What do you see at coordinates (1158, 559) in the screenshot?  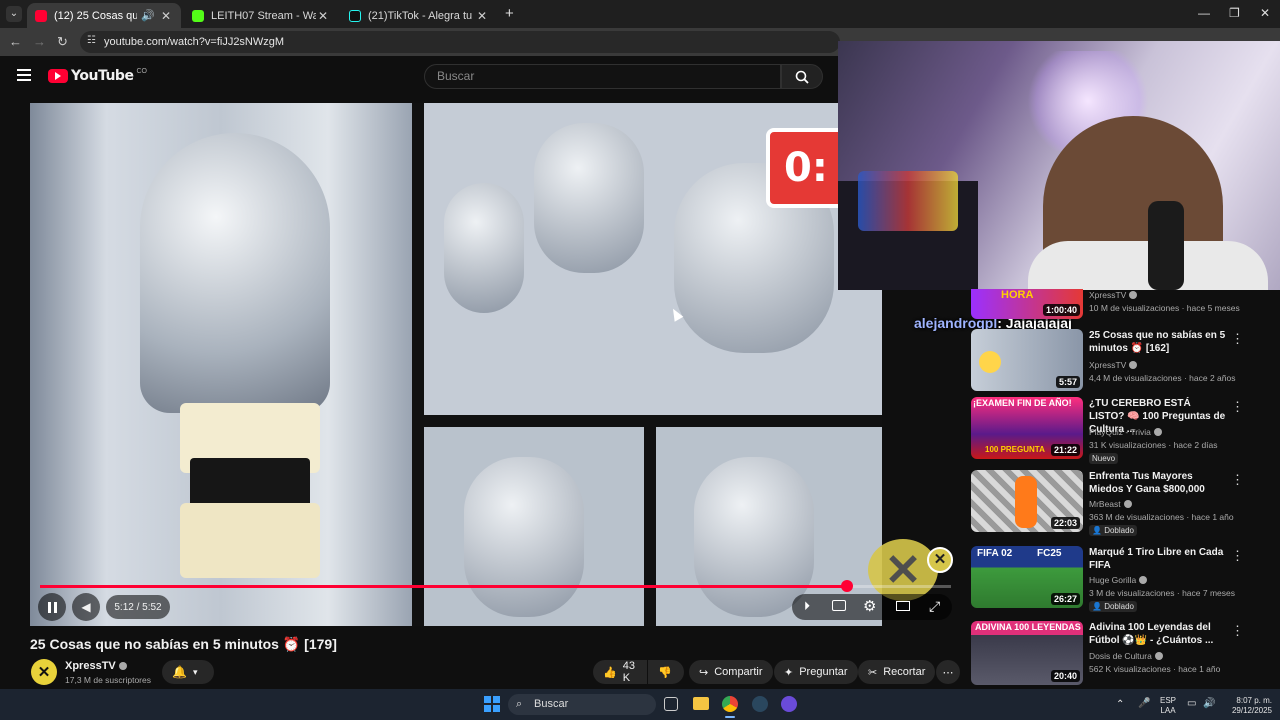 I see `video-title: Marqué 1 Tiro Libre en Cada FIFA` at bounding box center [1158, 559].